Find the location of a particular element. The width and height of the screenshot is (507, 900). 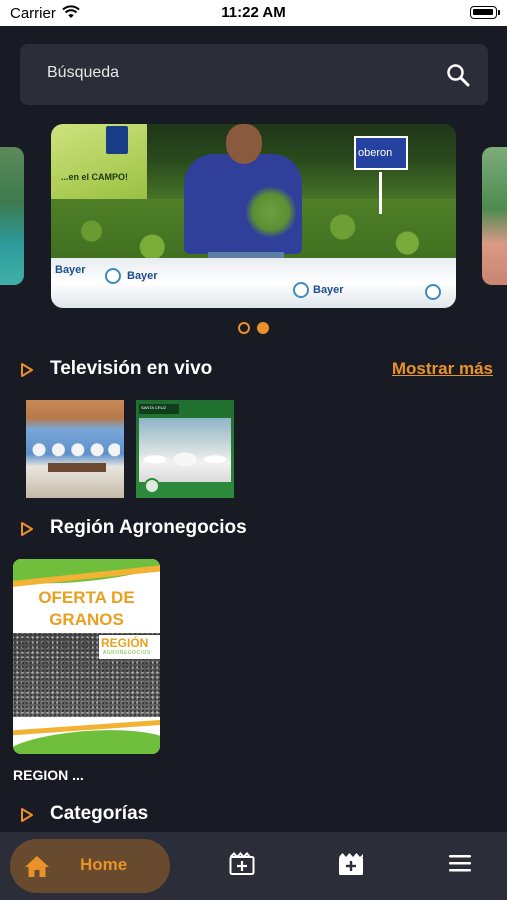

menu-icon is located at coordinates (460, 865).